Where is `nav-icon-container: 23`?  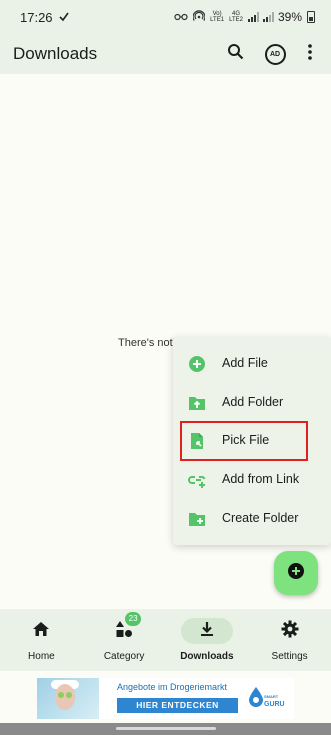
nav-icon-container: 23 is located at coordinates (124, 627).